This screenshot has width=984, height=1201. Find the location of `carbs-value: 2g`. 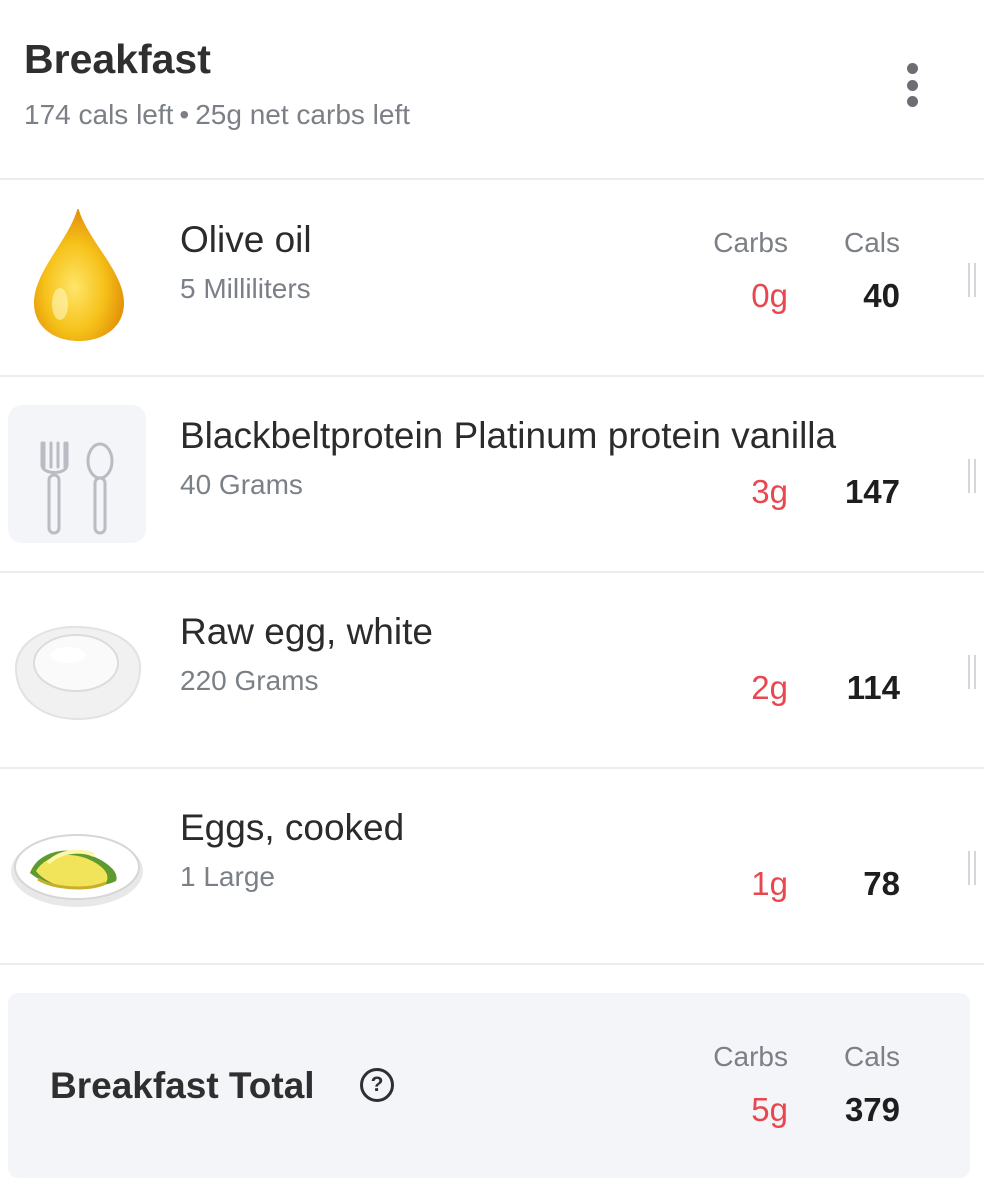

carbs-value: 2g is located at coordinates (769, 687).